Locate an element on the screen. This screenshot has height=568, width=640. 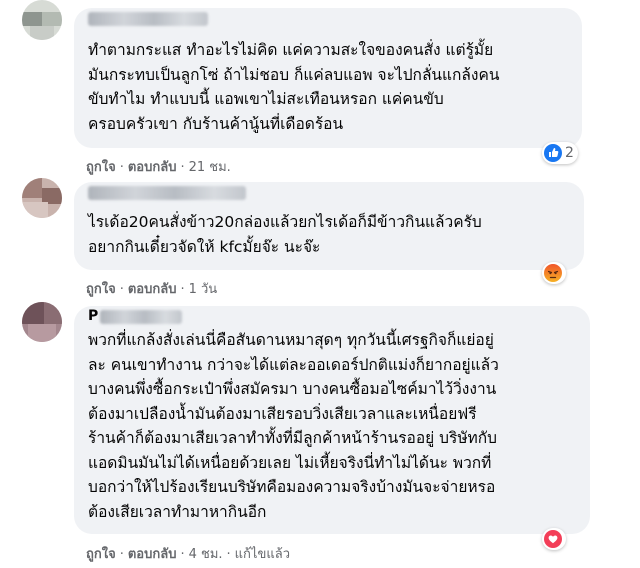
timestamp: 21 ชม. is located at coordinates (210, 167).